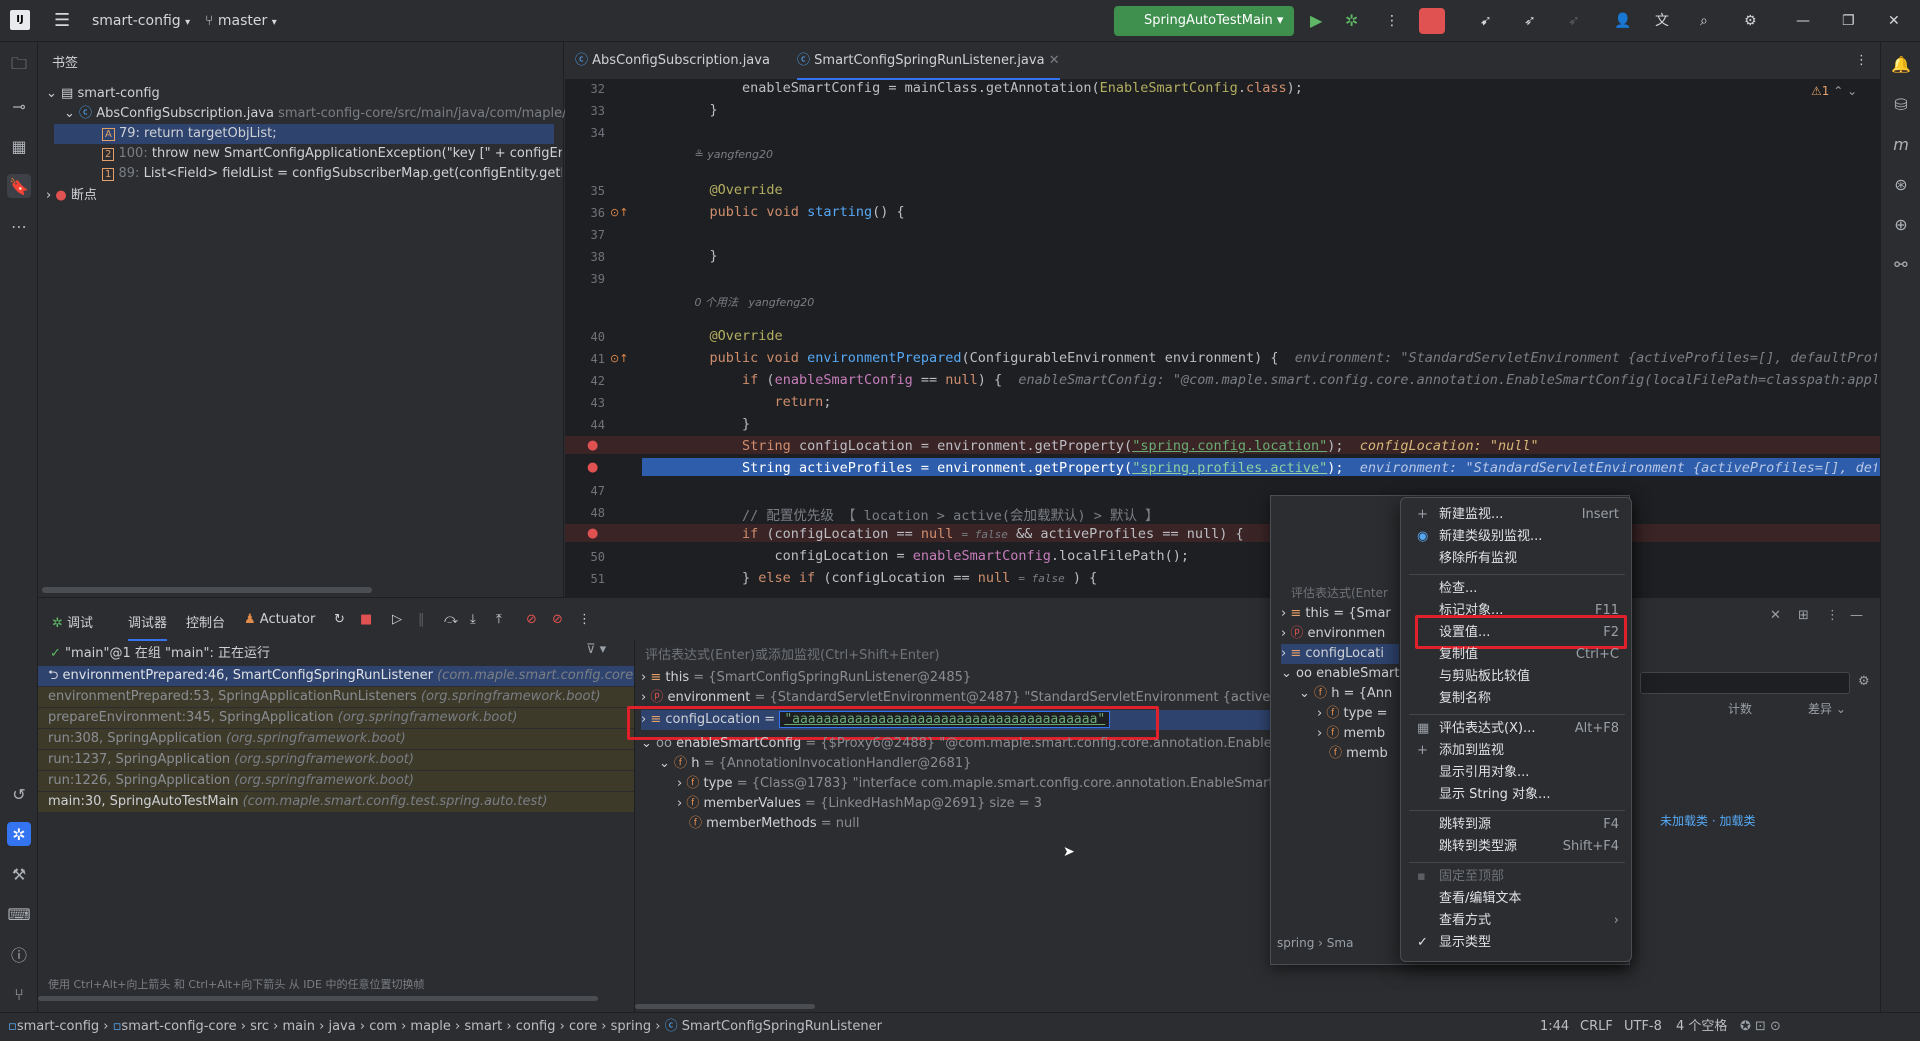 The width and height of the screenshot is (1920, 1041). I want to click on menu-jump-to-source: 跳转到源 F4, so click(1517, 825).